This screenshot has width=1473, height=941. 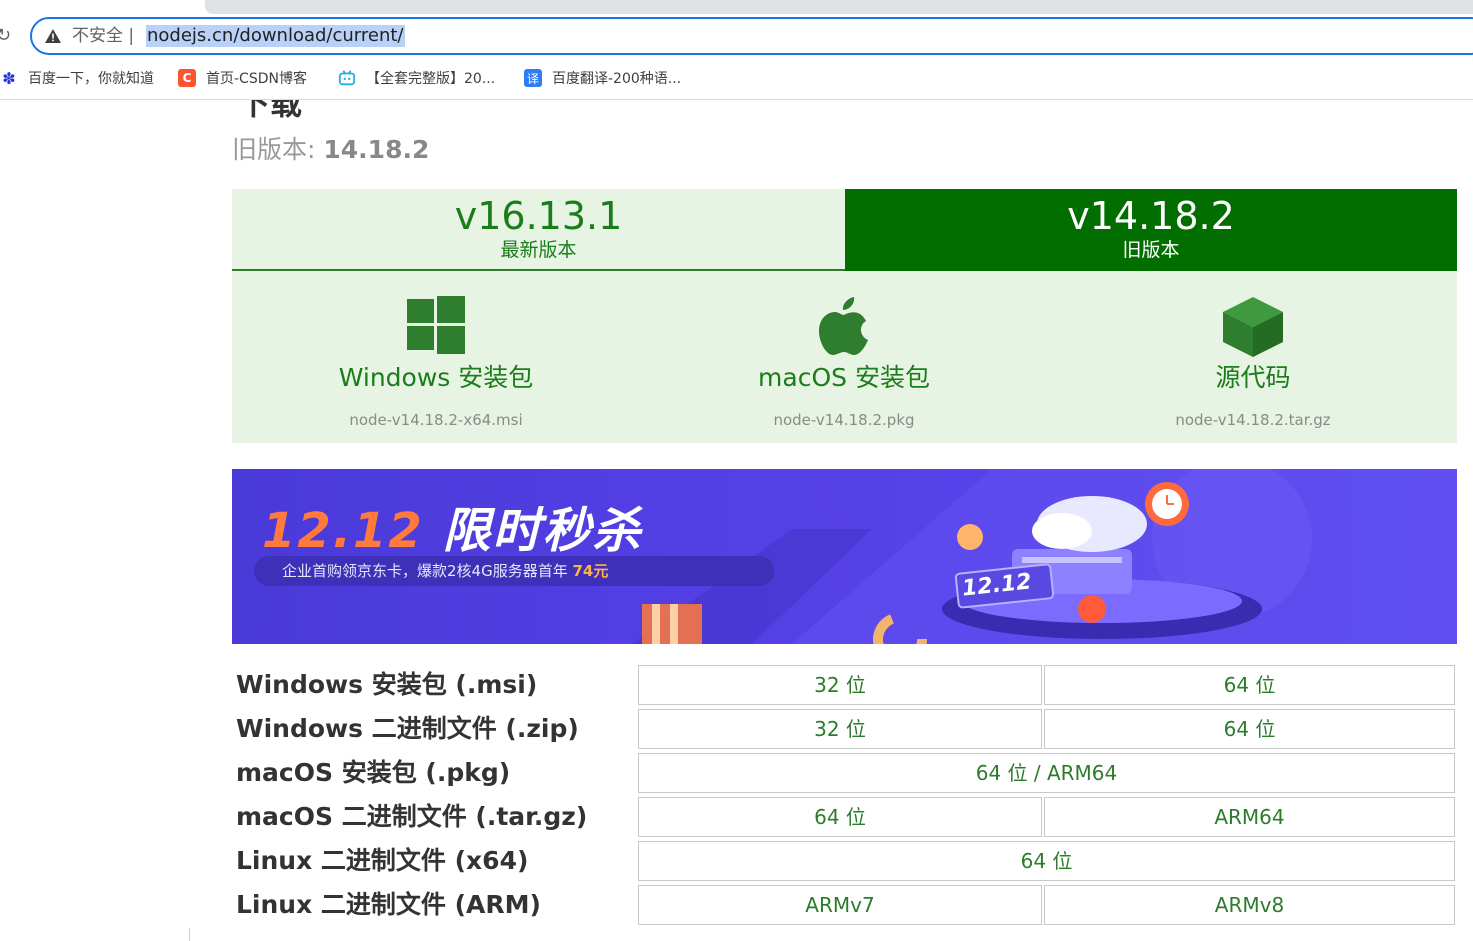 What do you see at coordinates (6, 36) in the screenshot?
I see `reload-icon: ↻` at bounding box center [6, 36].